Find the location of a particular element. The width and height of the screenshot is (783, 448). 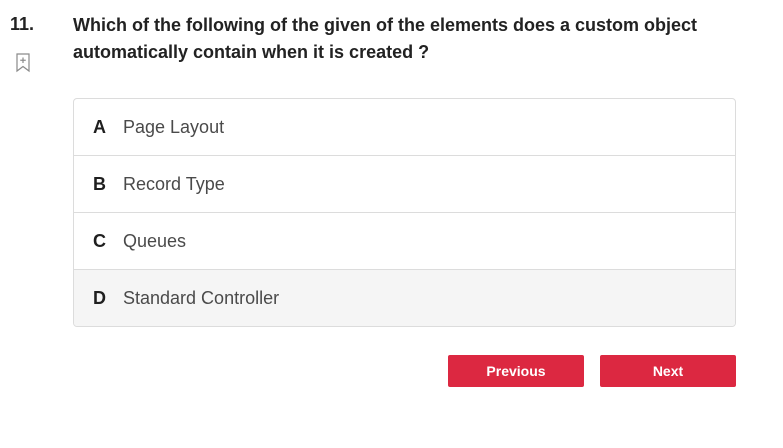

question-number: 11. is located at coordinates (22, 24).